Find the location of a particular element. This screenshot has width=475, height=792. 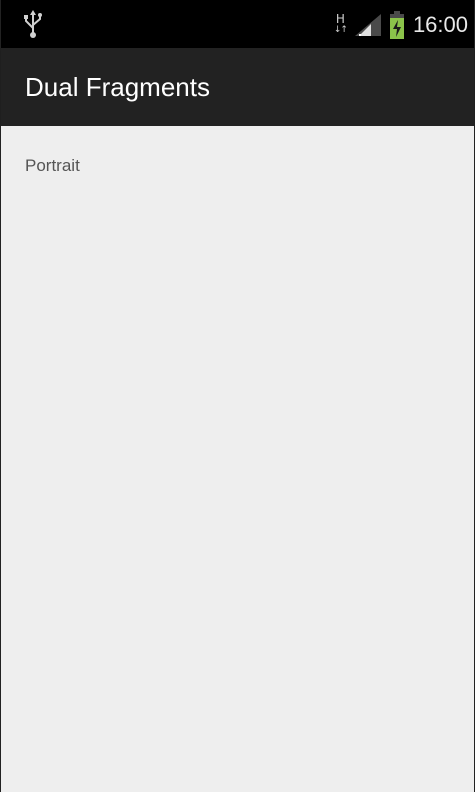

status-bar: H ↓↑ 16:00 is located at coordinates (237, 24).